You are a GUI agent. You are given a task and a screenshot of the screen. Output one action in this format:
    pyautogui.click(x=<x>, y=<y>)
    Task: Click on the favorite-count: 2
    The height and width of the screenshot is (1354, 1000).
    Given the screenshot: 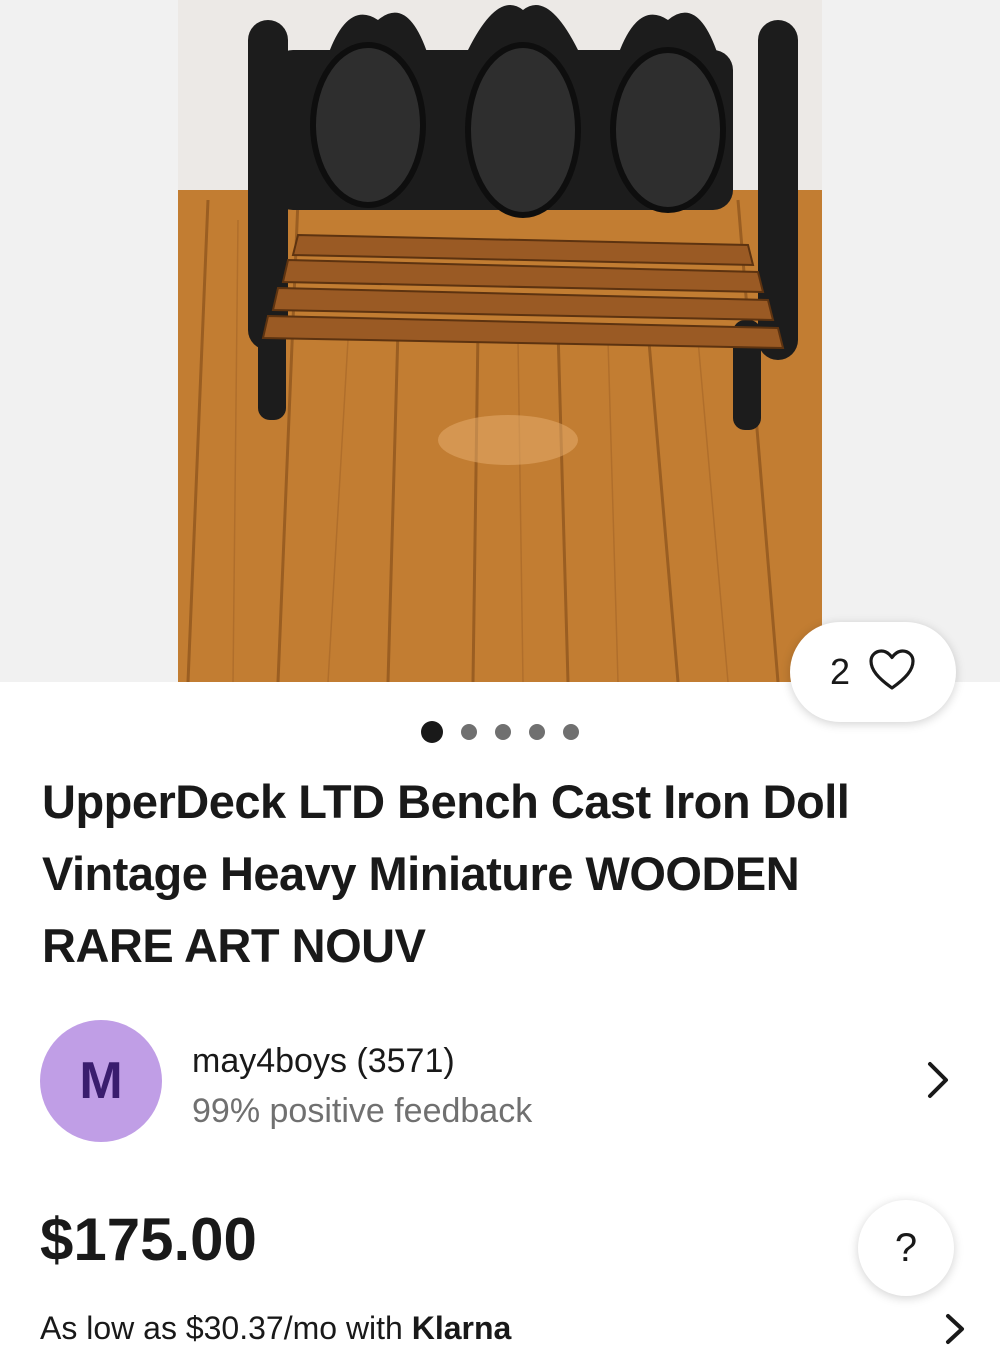 What is the action you would take?
    pyautogui.click(x=840, y=671)
    